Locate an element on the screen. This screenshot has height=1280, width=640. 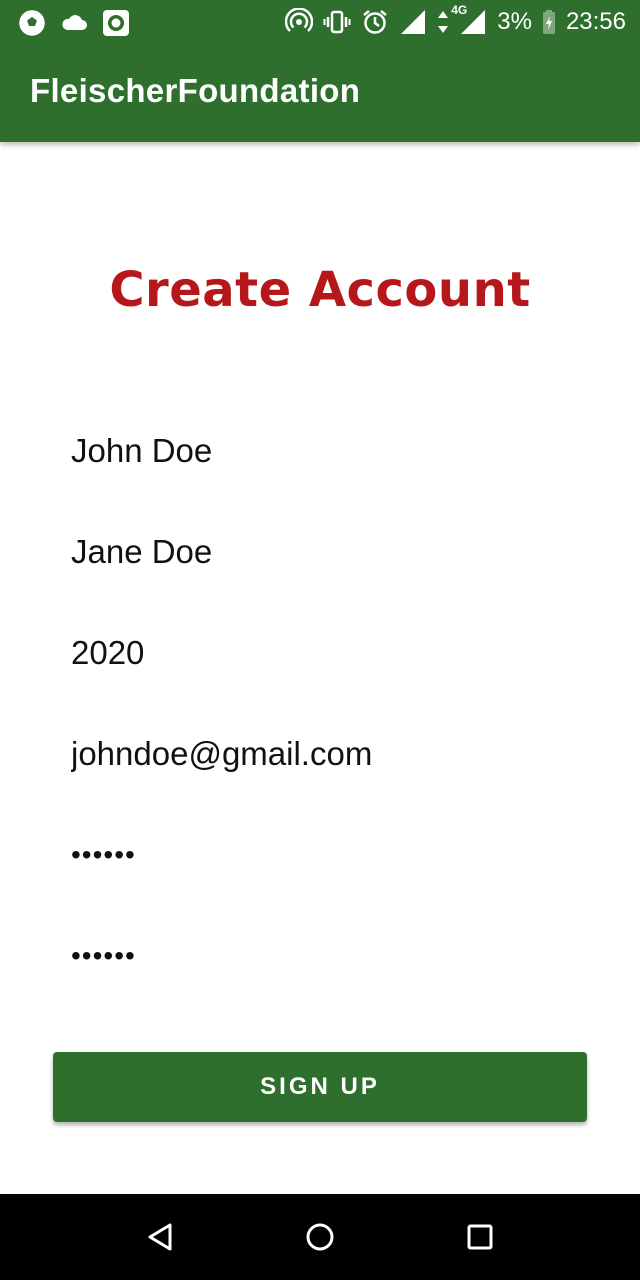
status-left-icons is located at coordinates (74, 23).